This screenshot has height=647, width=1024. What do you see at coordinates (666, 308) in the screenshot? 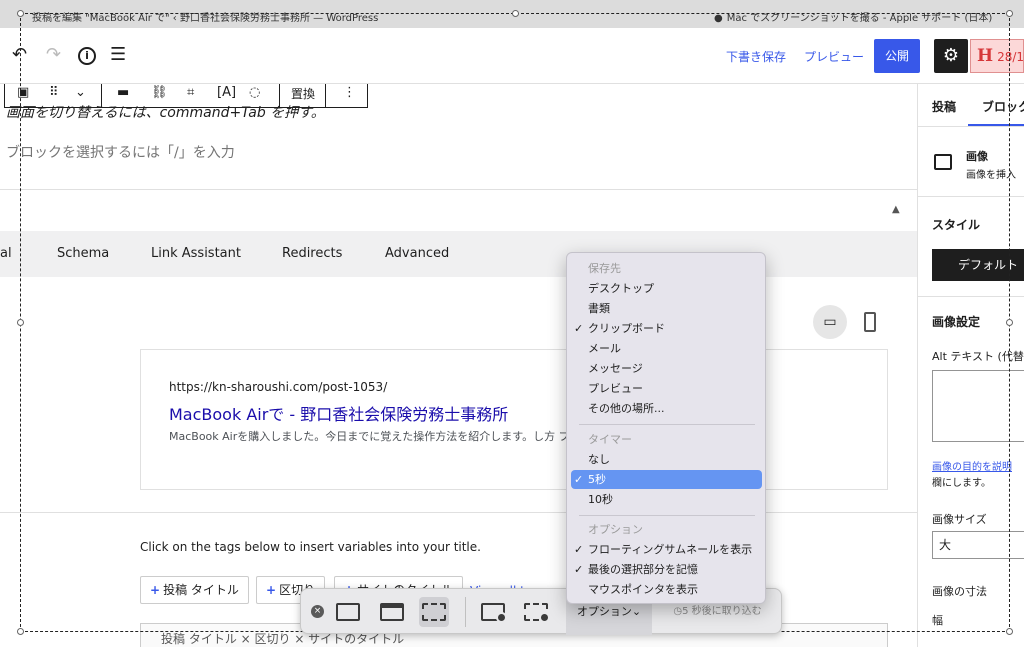
I see `menu-item-documents: 書類` at bounding box center [666, 308].